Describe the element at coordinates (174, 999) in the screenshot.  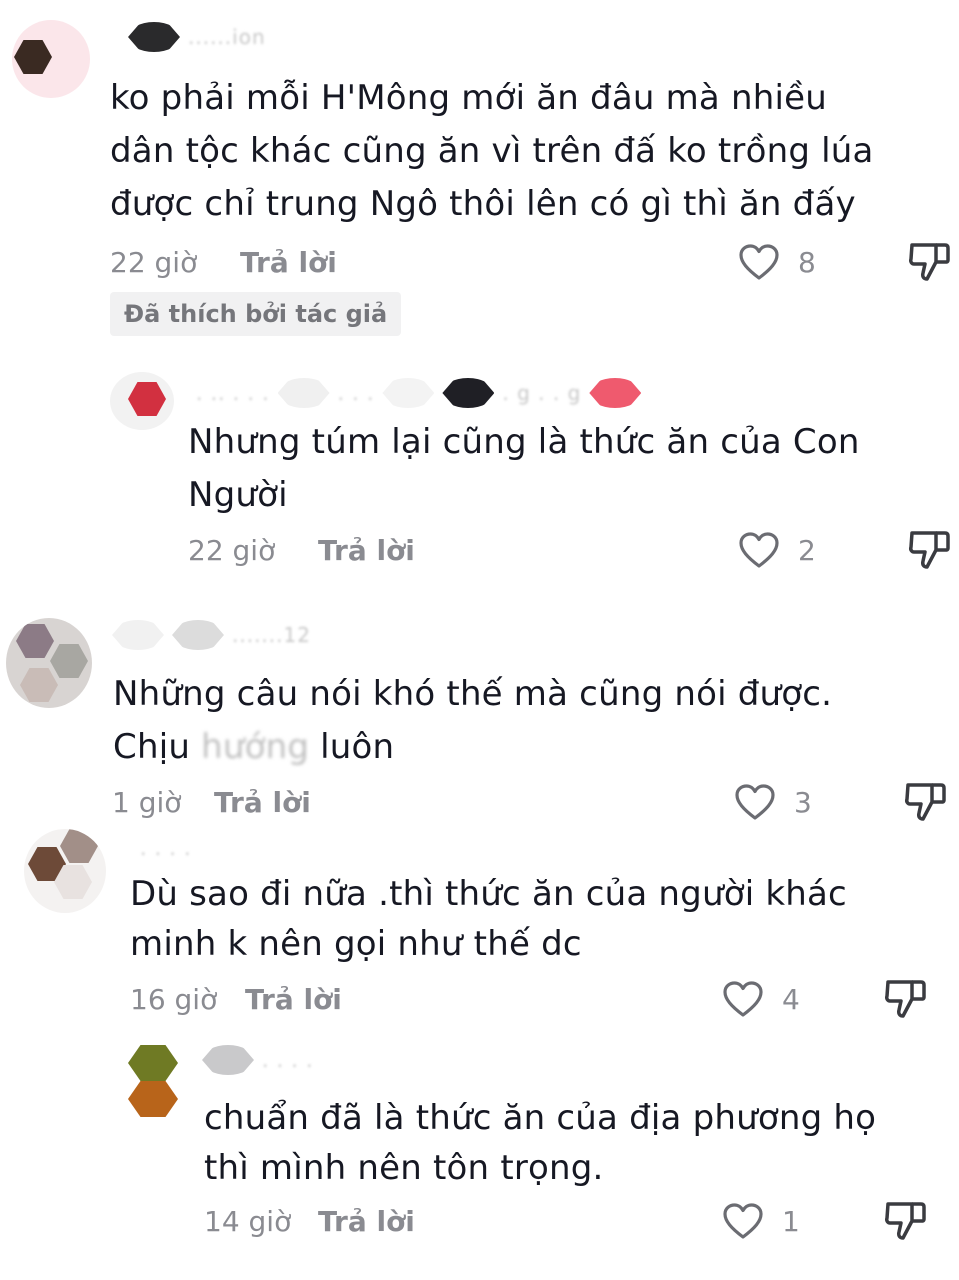
I see `comment-time: 16 giờ` at that location.